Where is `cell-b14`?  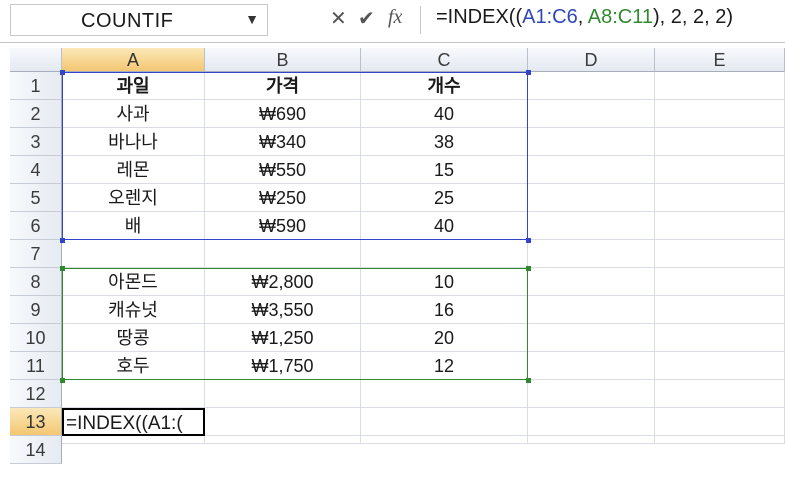
cell-b14 is located at coordinates (283, 440).